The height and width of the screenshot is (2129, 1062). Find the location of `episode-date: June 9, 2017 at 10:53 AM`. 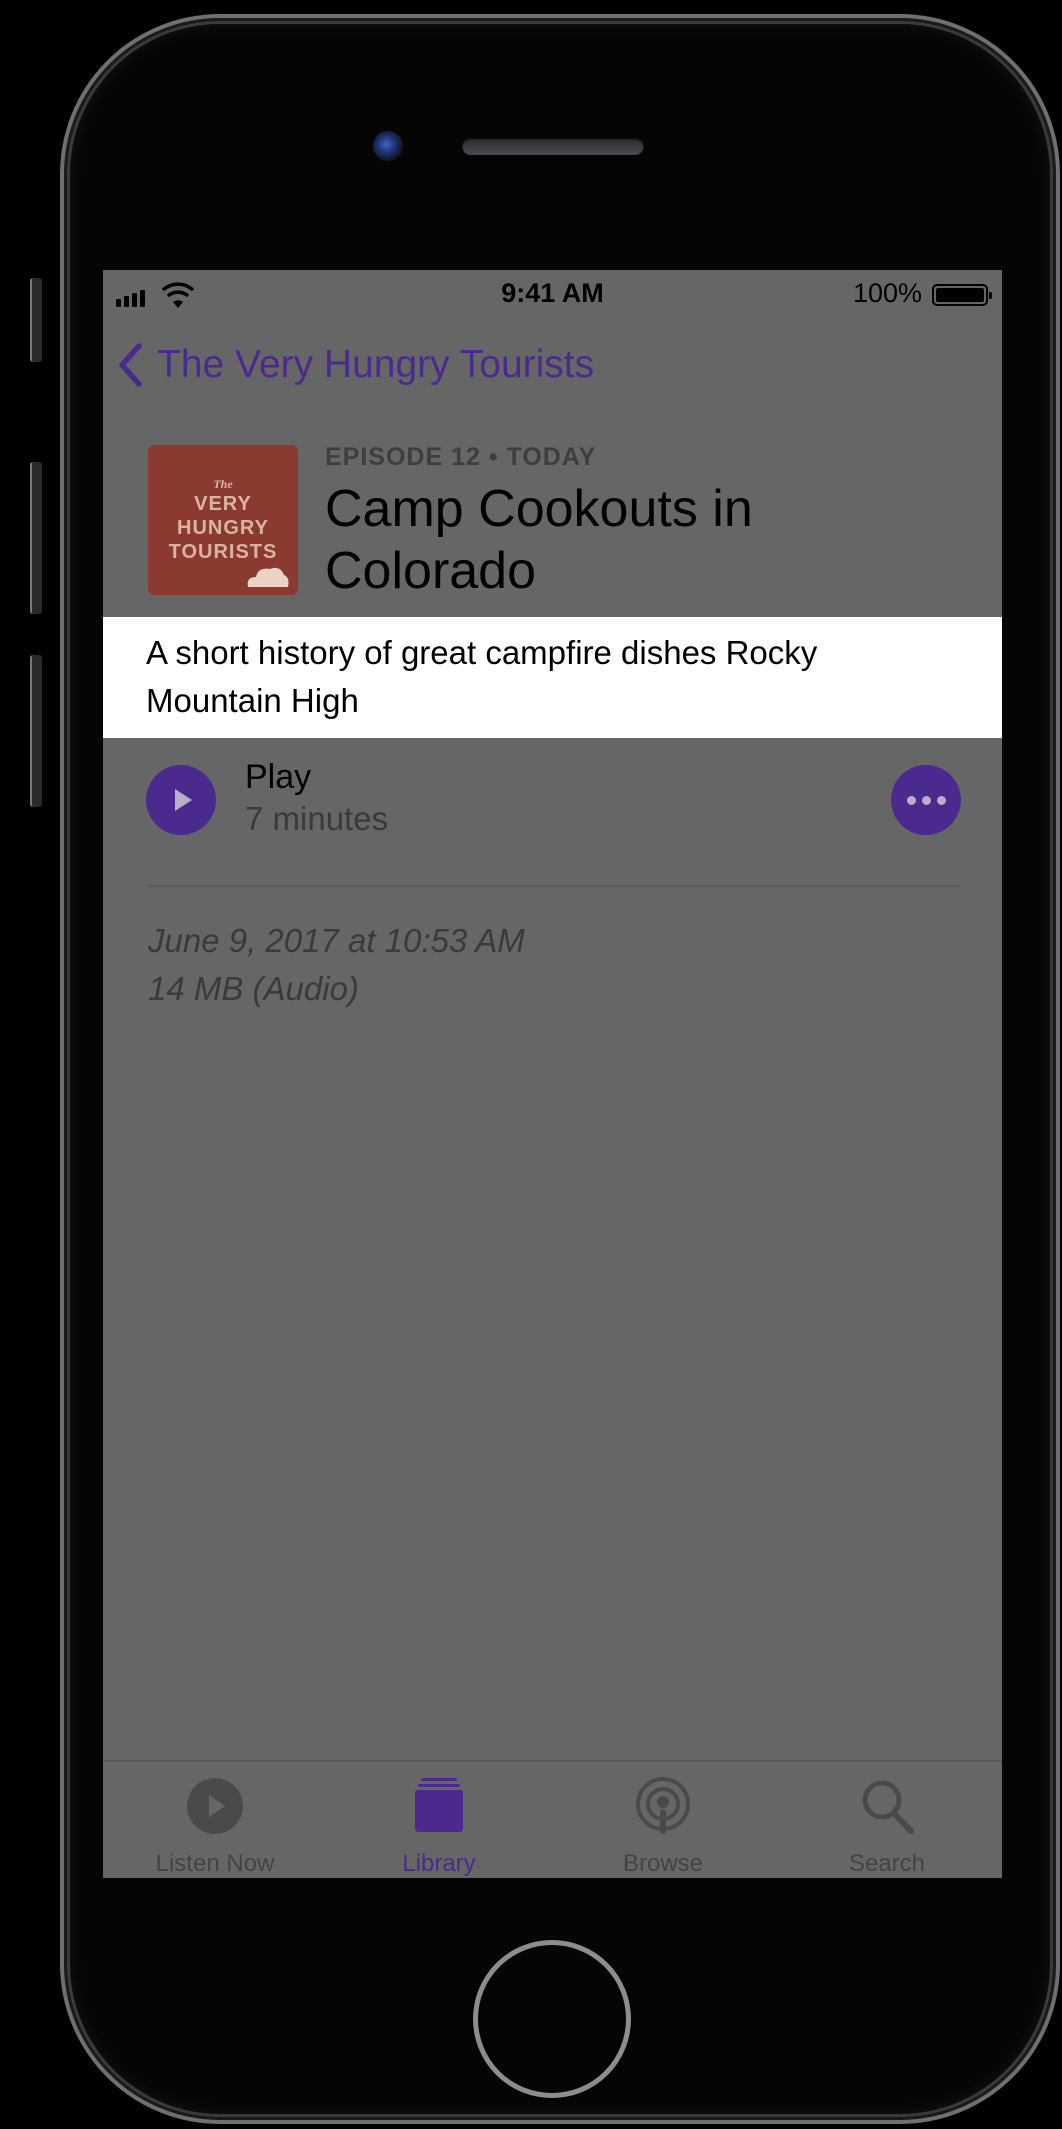

episode-date: June 9, 2017 at 10:53 AM is located at coordinates (336, 940).